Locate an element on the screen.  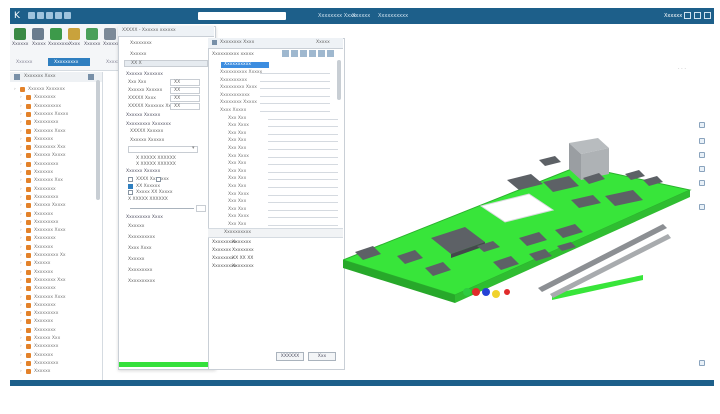
nav-icon is located at coordinates (702, 363).